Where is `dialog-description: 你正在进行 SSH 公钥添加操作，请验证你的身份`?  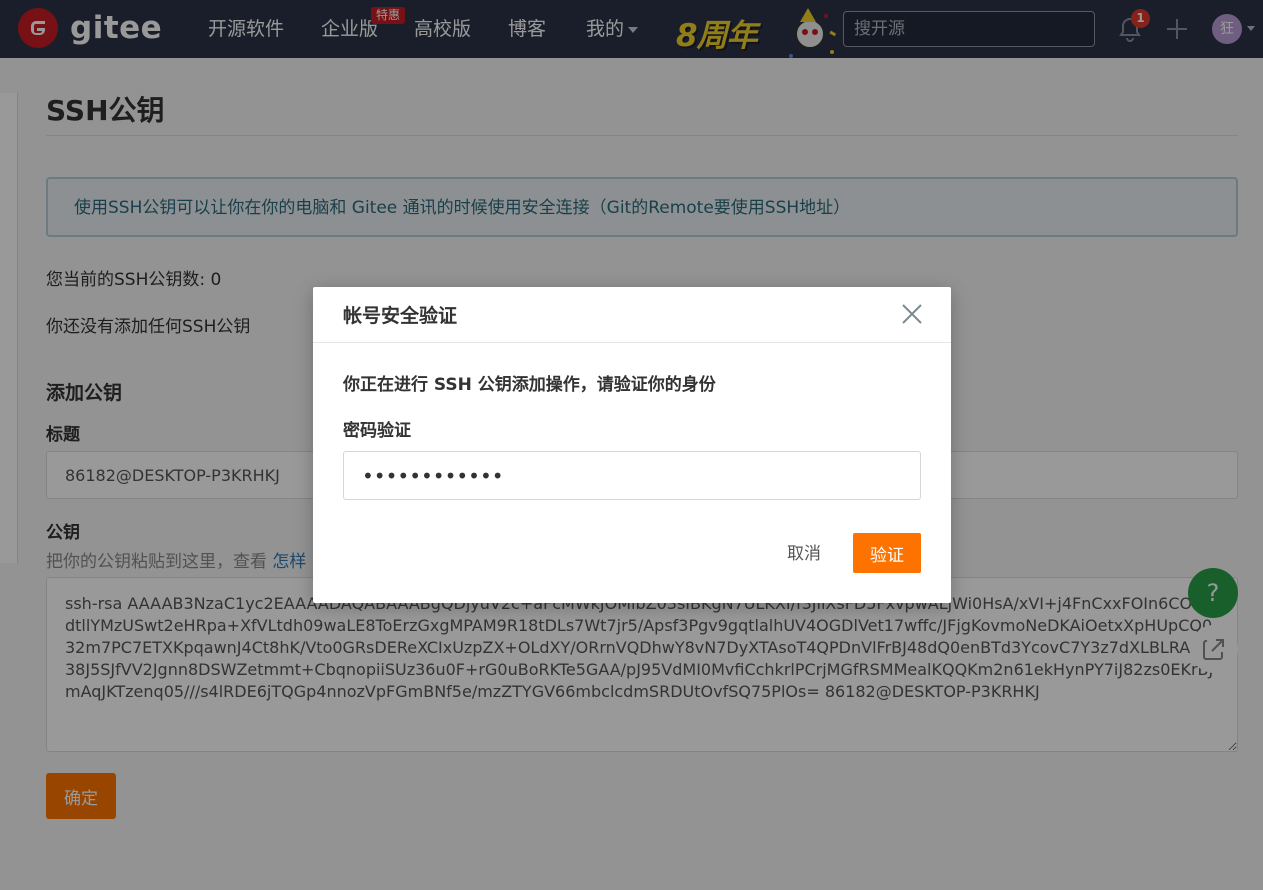
dialog-description: 你正在进行 SSH 公钥添加操作，请验证你的身份 is located at coordinates (529, 385).